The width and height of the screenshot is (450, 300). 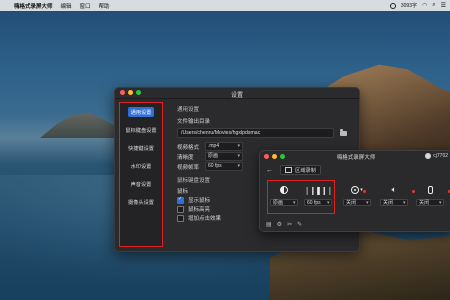 What do you see at coordinates (288, 170) in the screenshot?
I see `region-icon` at bounding box center [288, 170].